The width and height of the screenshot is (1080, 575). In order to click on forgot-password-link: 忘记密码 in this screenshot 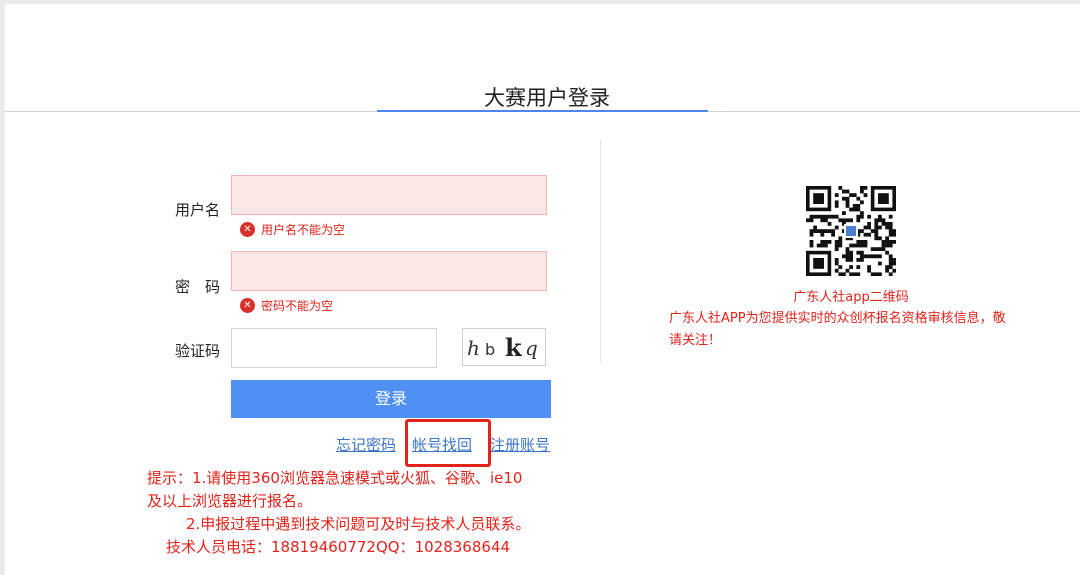, I will do `click(366, 444)`.